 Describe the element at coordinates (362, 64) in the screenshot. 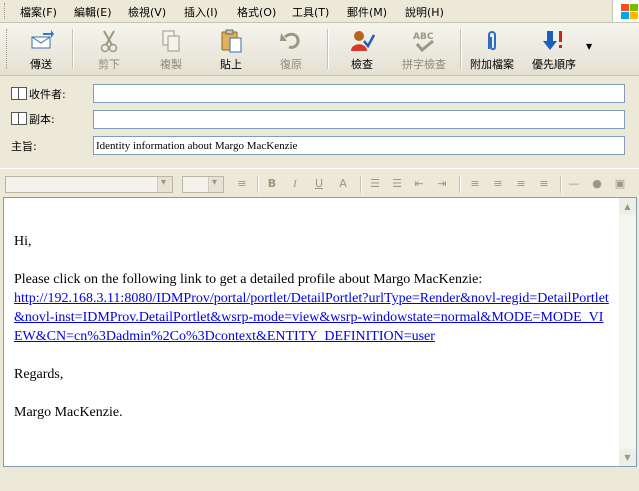

I see `check-label: 檢查` at that location.